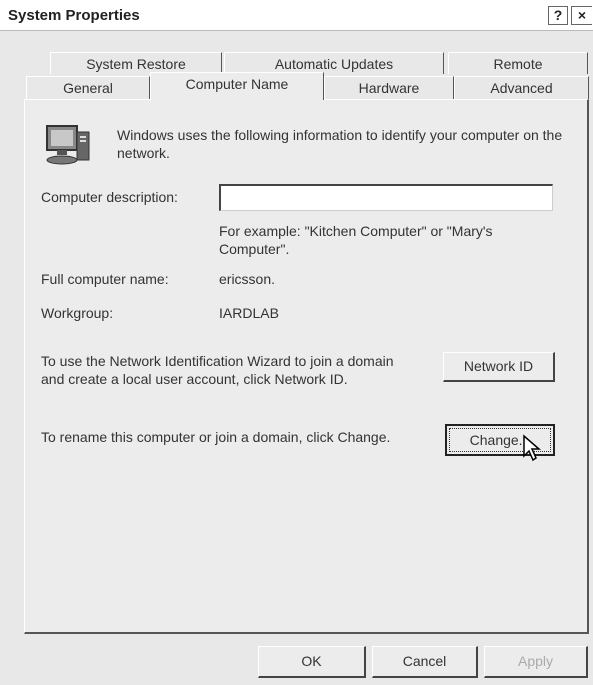 The image size is (593, 685). Describe the element at coordinates (249, 313) in the screenshot. I see `workgroup-value: IARDLAB` at that location.